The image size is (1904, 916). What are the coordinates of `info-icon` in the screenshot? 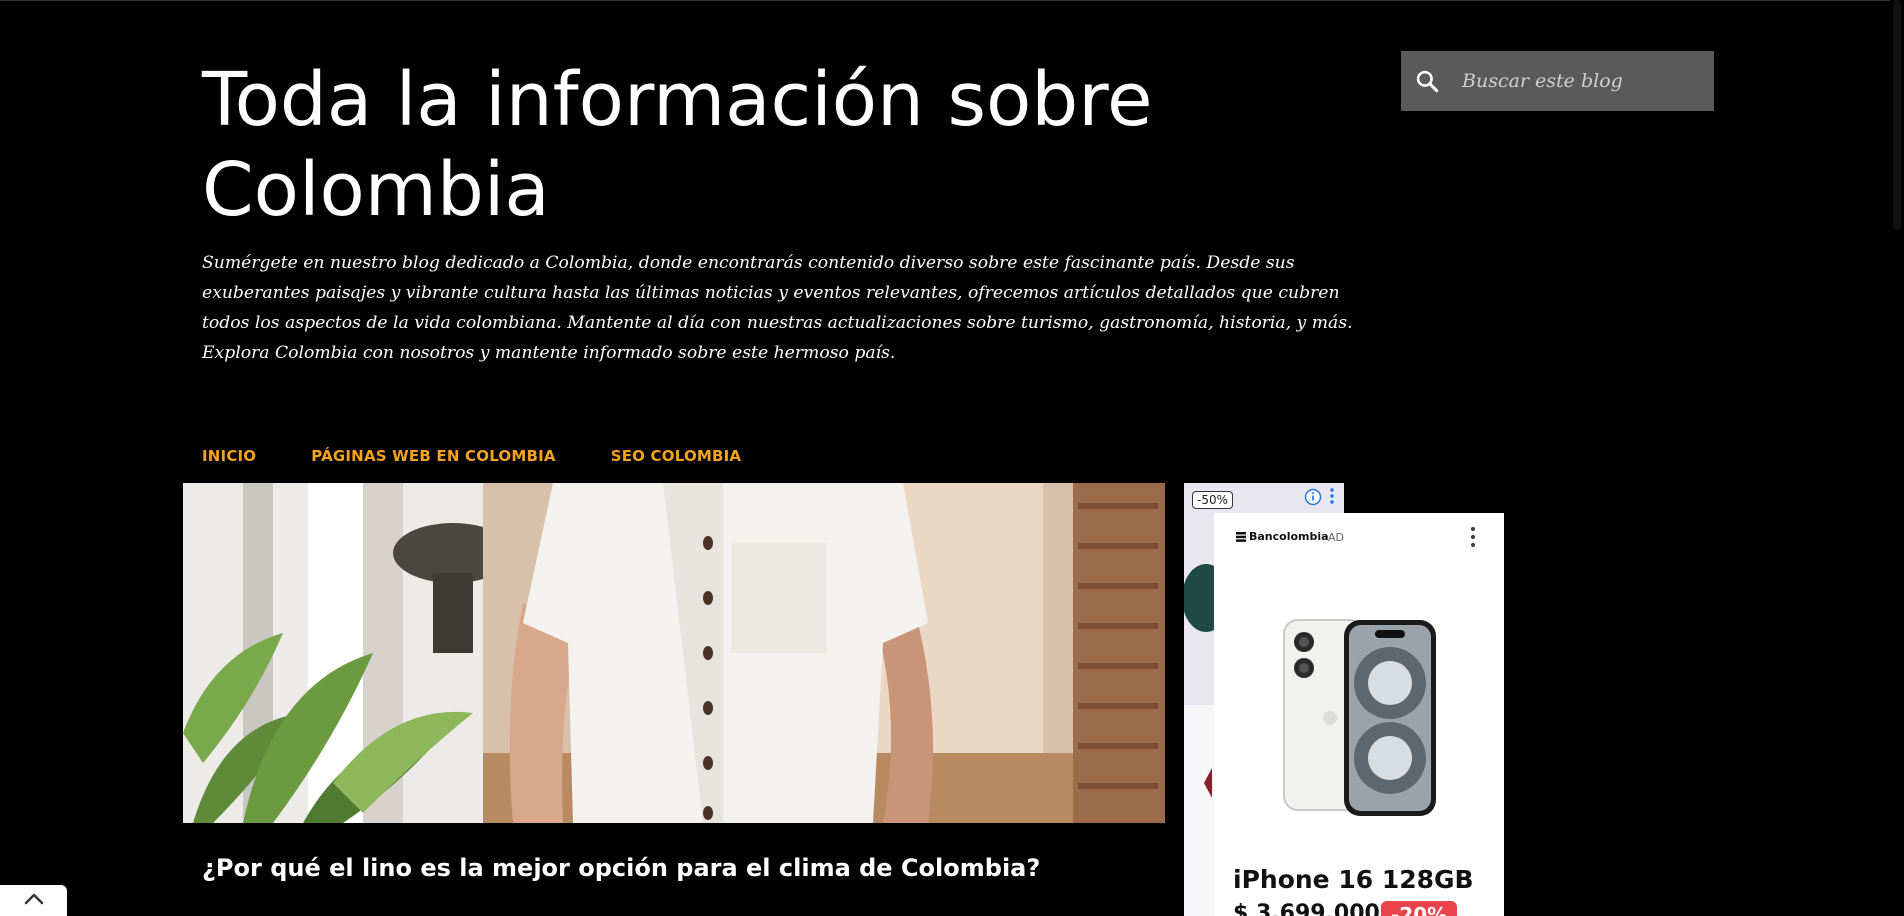 It's located at (1313, 499).